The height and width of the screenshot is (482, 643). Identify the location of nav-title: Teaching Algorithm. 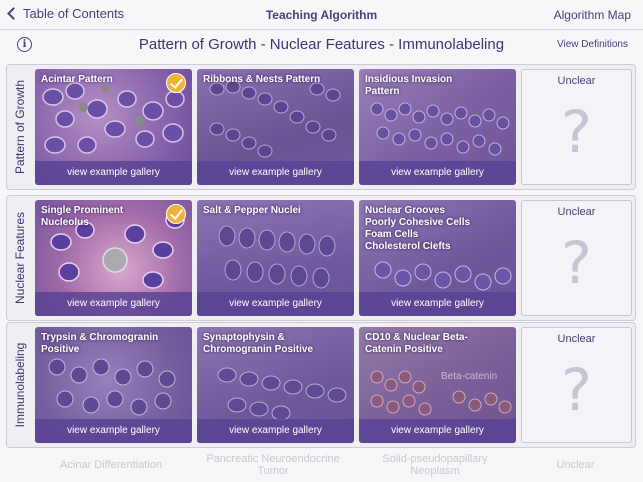
(321, 15).